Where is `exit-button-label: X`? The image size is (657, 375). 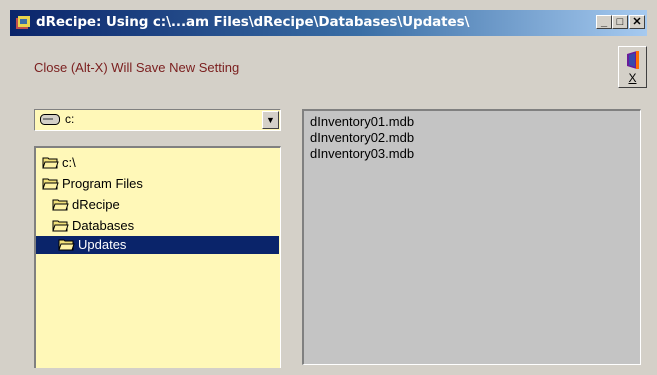
exit-button-label: X is located at coordinates (632, 78).